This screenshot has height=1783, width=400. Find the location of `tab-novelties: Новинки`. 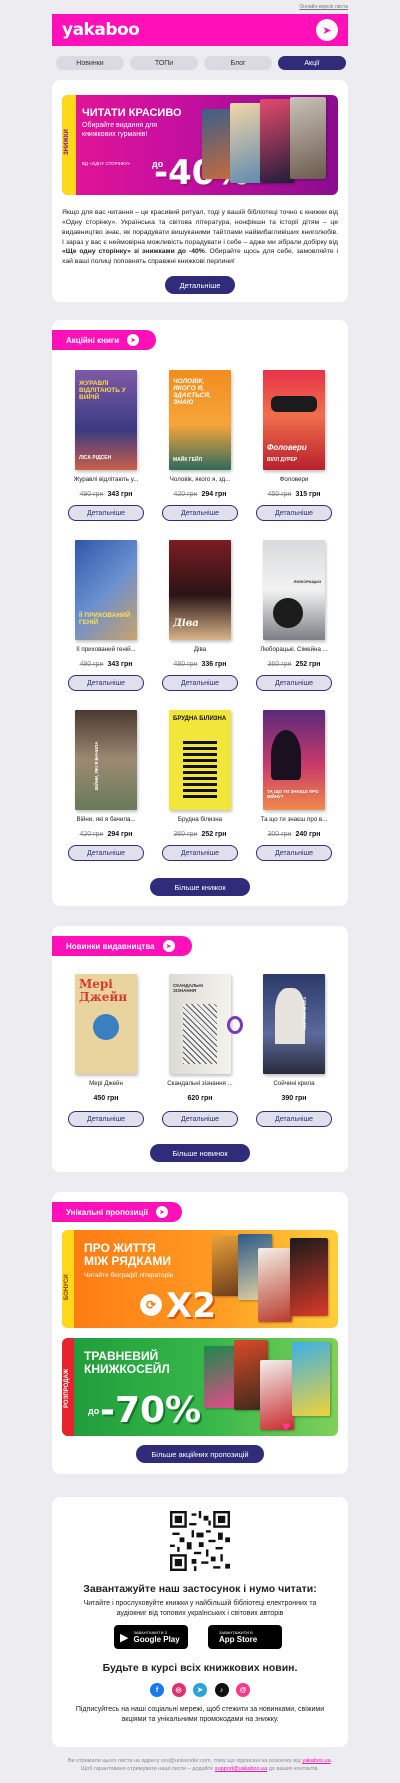

tab-novelties: Новинки is located at coordinates (90, 63).